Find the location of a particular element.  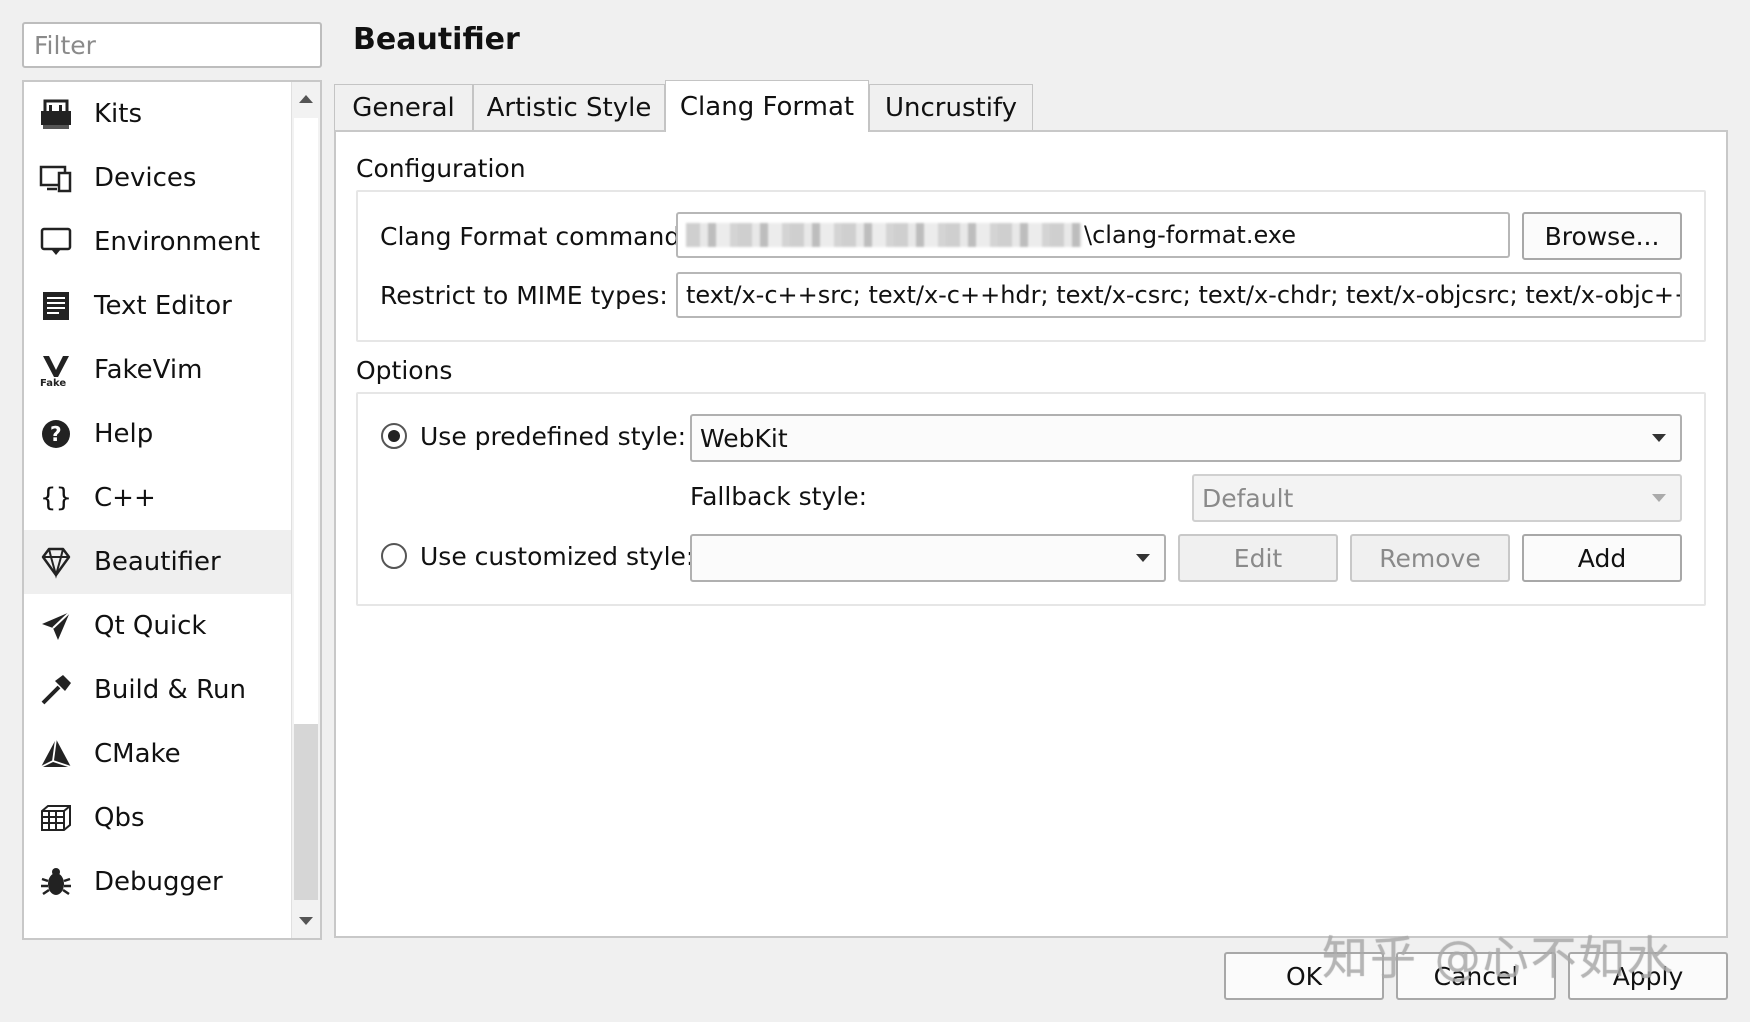

sidebar-item-devices: Devices is located at coordinates (159, 178).